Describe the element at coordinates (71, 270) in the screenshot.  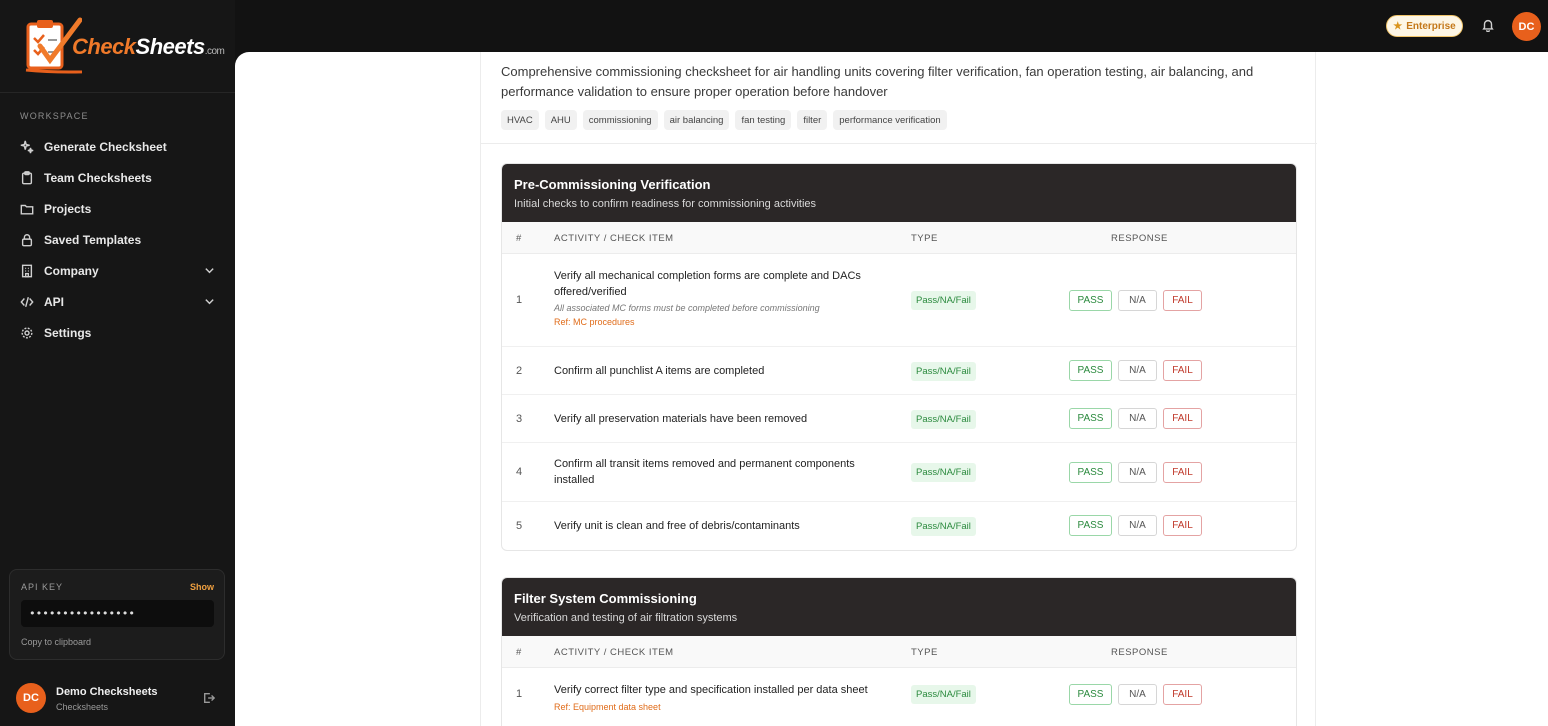
I see `sidebar-item-label: Company` at that location.